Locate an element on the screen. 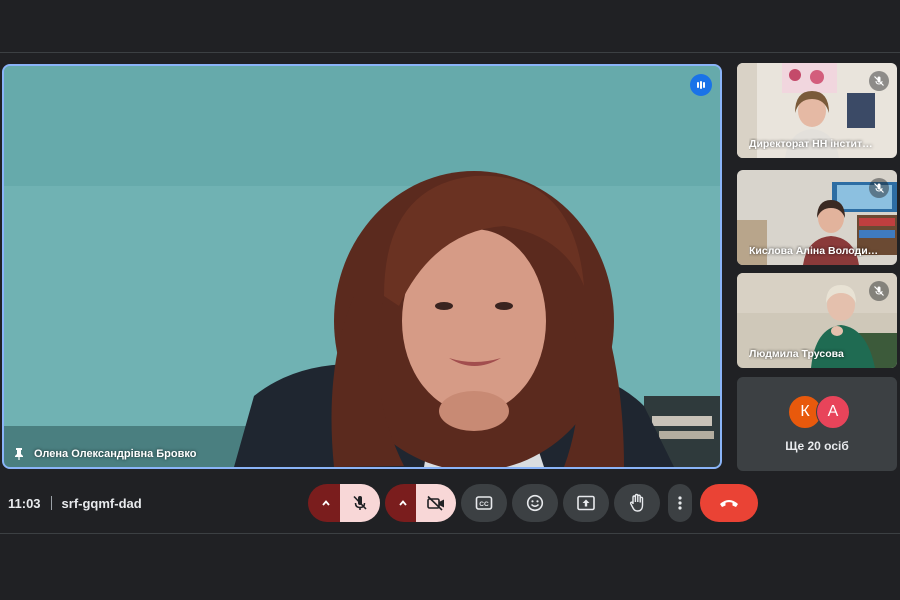 The width and height of the screenshot is (900, 600). more-options-icon is located at coordinates (680, 503).